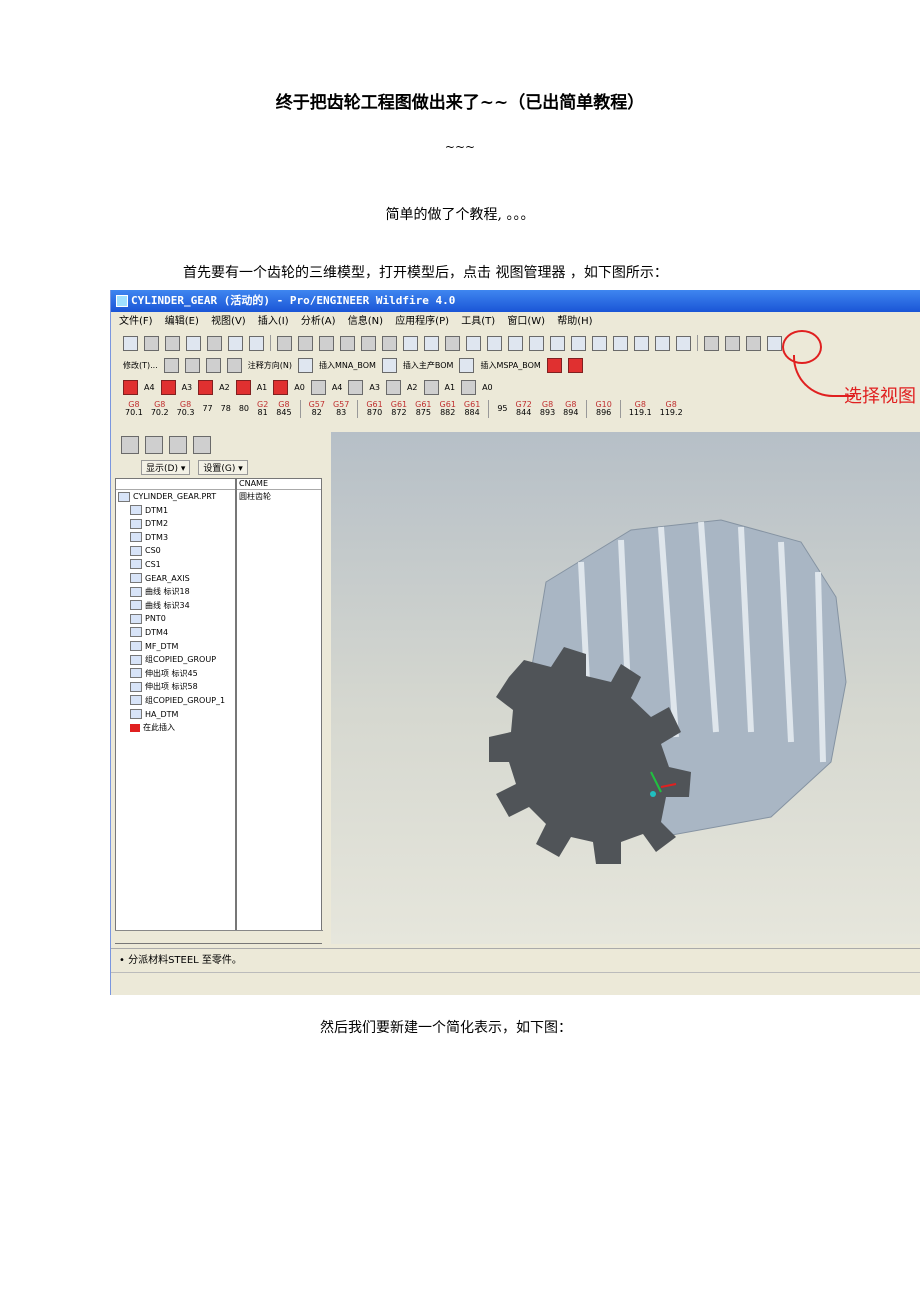  I want to click on insert-main-button: 插入主产BOM, so click(428, 365).